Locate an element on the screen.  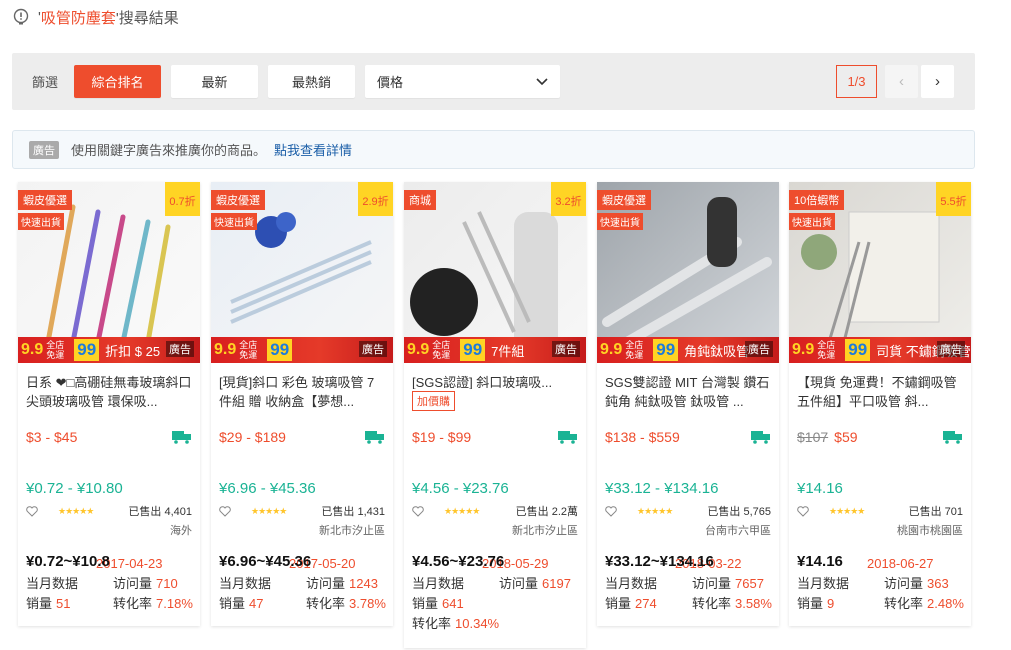
ad-details-link: 點我查看詳情 is located at coordinates (313, 149).